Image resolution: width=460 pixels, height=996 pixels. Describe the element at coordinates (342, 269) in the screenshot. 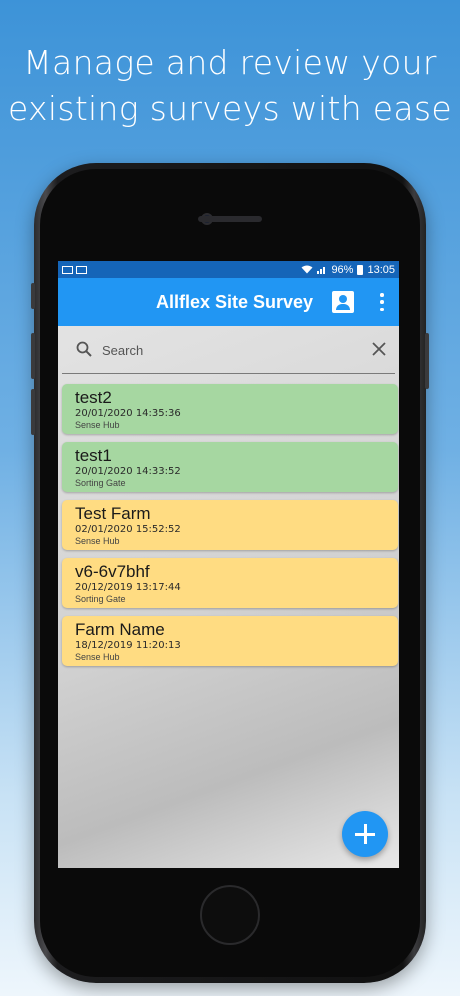

I see `battery-percent: 96%` at that location.